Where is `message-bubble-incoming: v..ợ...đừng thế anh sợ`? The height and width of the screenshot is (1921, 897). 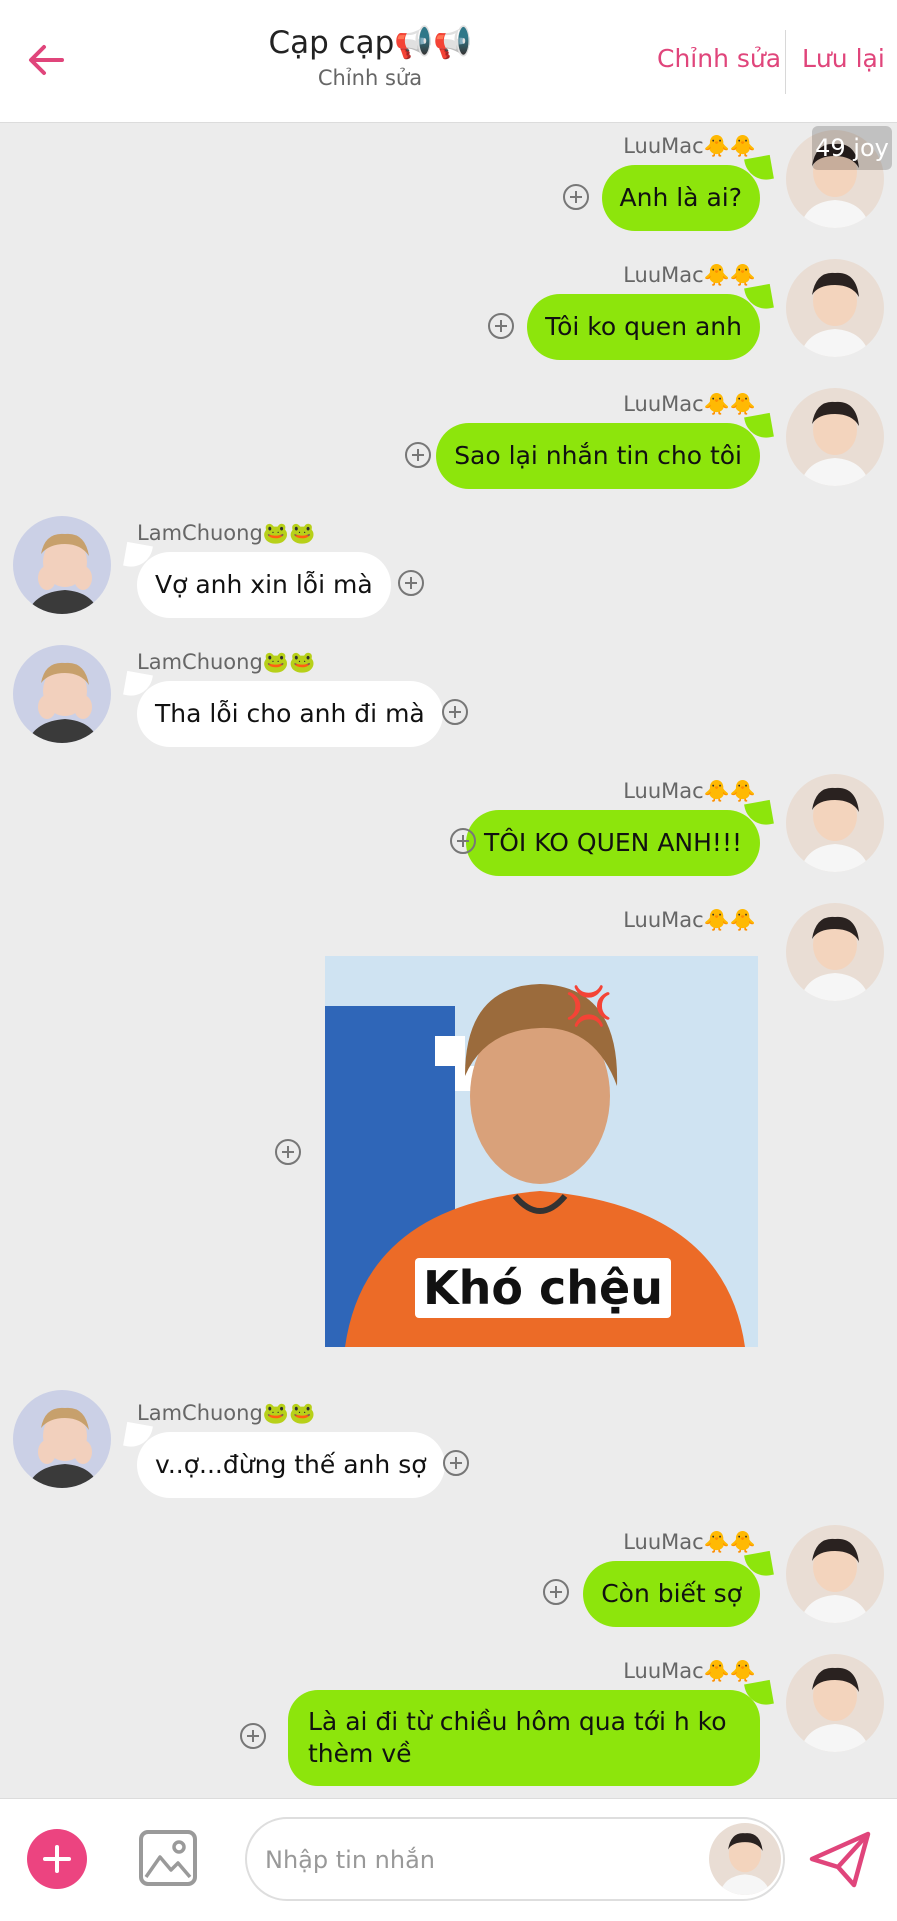
message-bubble-incoming: v..ợ...đừng thế anh sợ is located at coordinates (291, 1465).